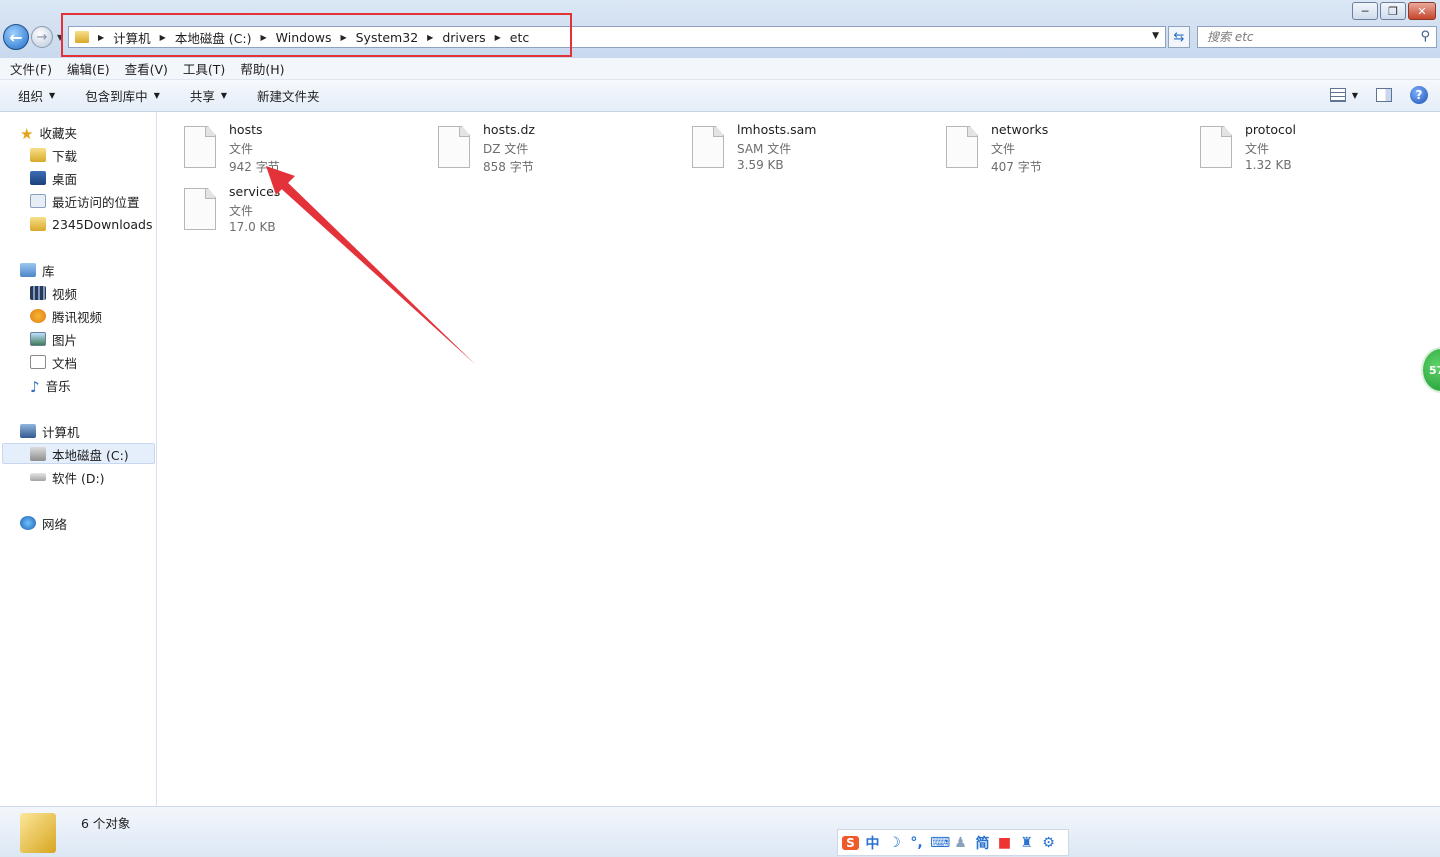  I want to click on nav-computer: 计算机, so click(50, 431).